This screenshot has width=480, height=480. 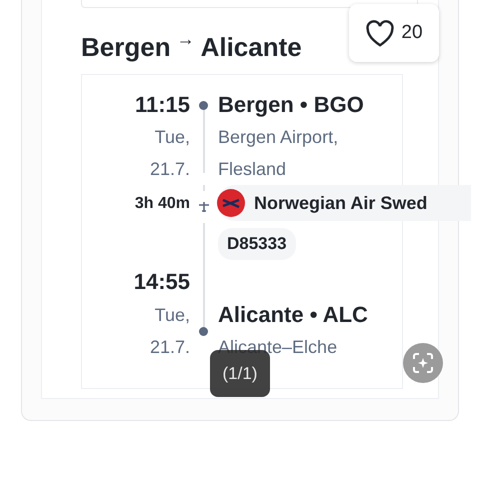 What do you see at coordinates (293, 315) in the screenshot?
I see `arrival-place: Alicante • ALC` at bounding box center [293, 315].